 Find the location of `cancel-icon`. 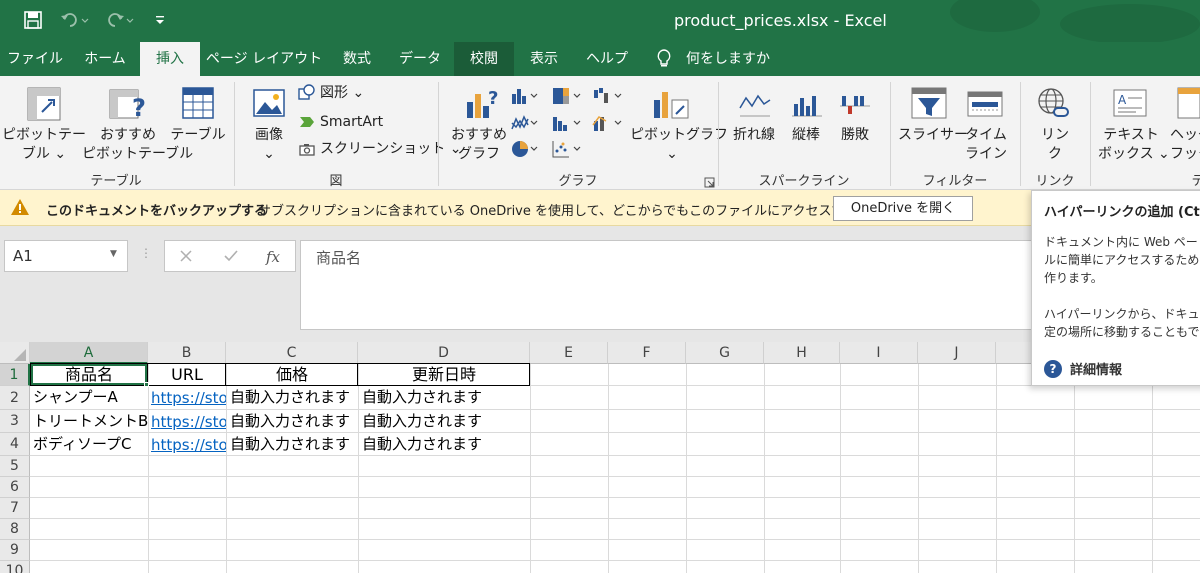

cancel-icon is located at coordinates (186, 256).